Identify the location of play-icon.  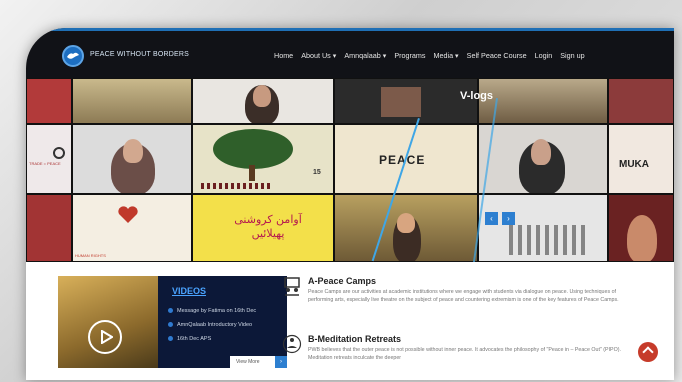
(105, 337).